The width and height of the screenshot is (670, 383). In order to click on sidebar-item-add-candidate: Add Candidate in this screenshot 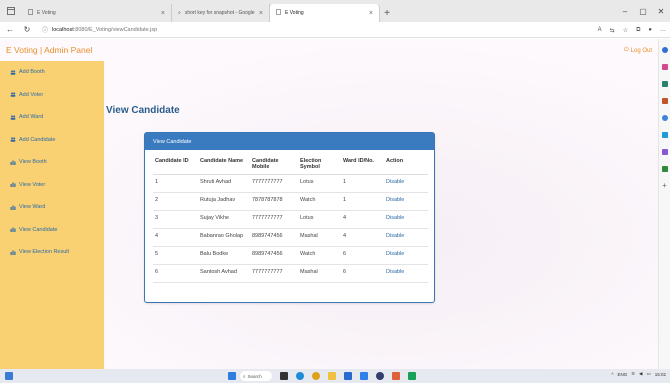, I will do `click(52, 140)`.